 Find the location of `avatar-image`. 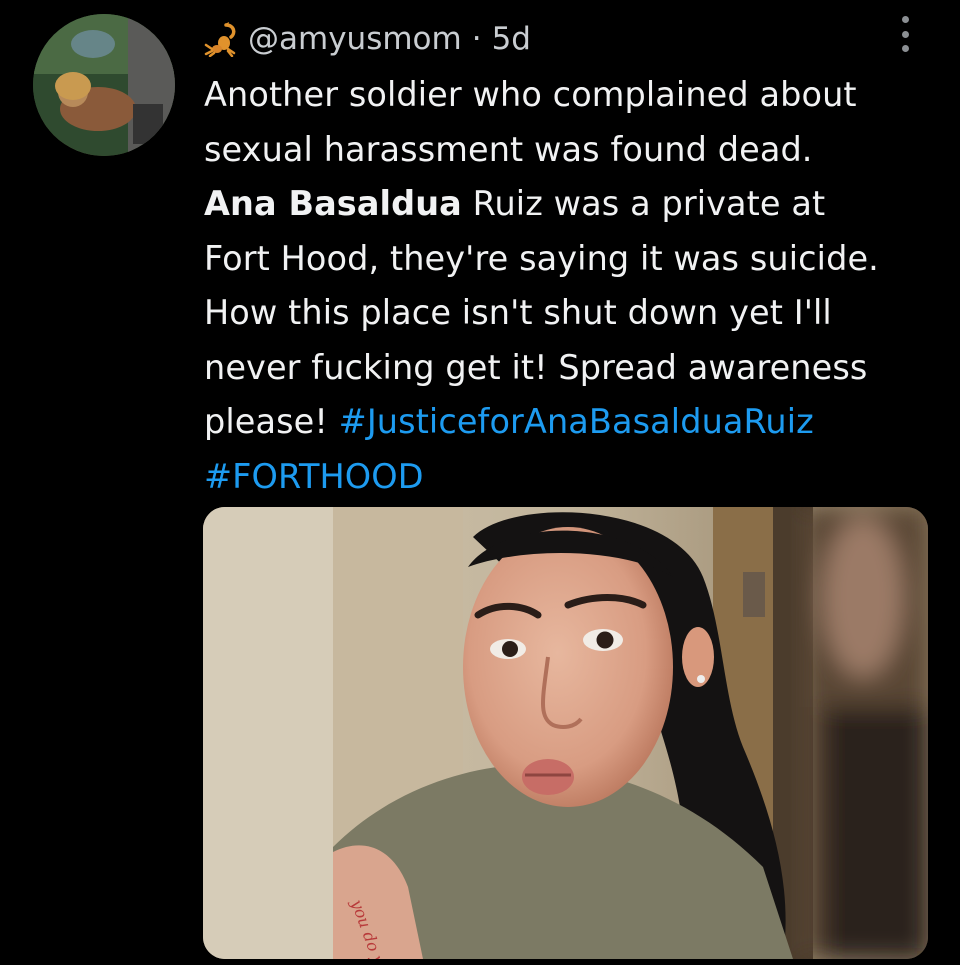

avatar-image is located at coordinates (104, 85).